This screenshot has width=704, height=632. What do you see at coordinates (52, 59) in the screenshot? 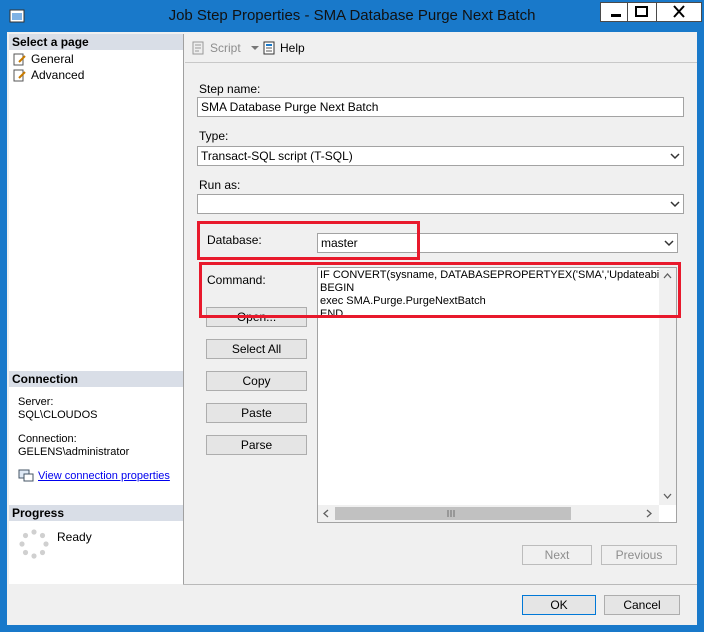
I see `page-general-label: General` at bounding box center [52, 59].